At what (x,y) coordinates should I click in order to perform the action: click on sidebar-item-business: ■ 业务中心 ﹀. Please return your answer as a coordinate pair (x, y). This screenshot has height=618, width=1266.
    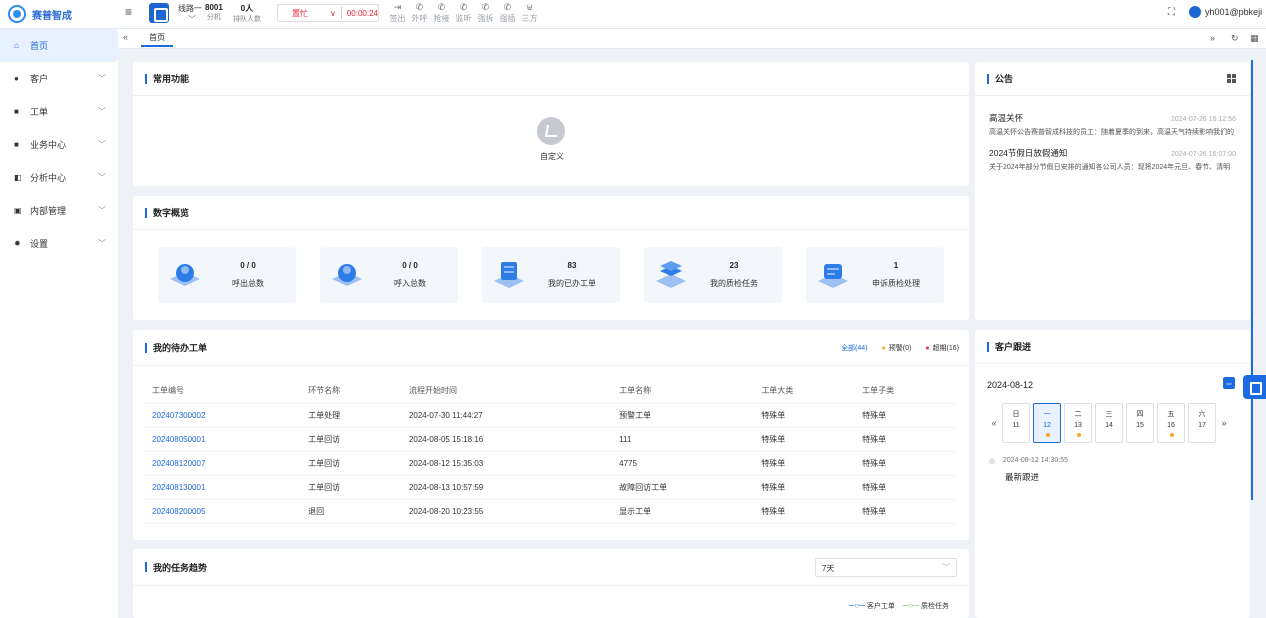
    Looking at the image, I should click on (59, 144).